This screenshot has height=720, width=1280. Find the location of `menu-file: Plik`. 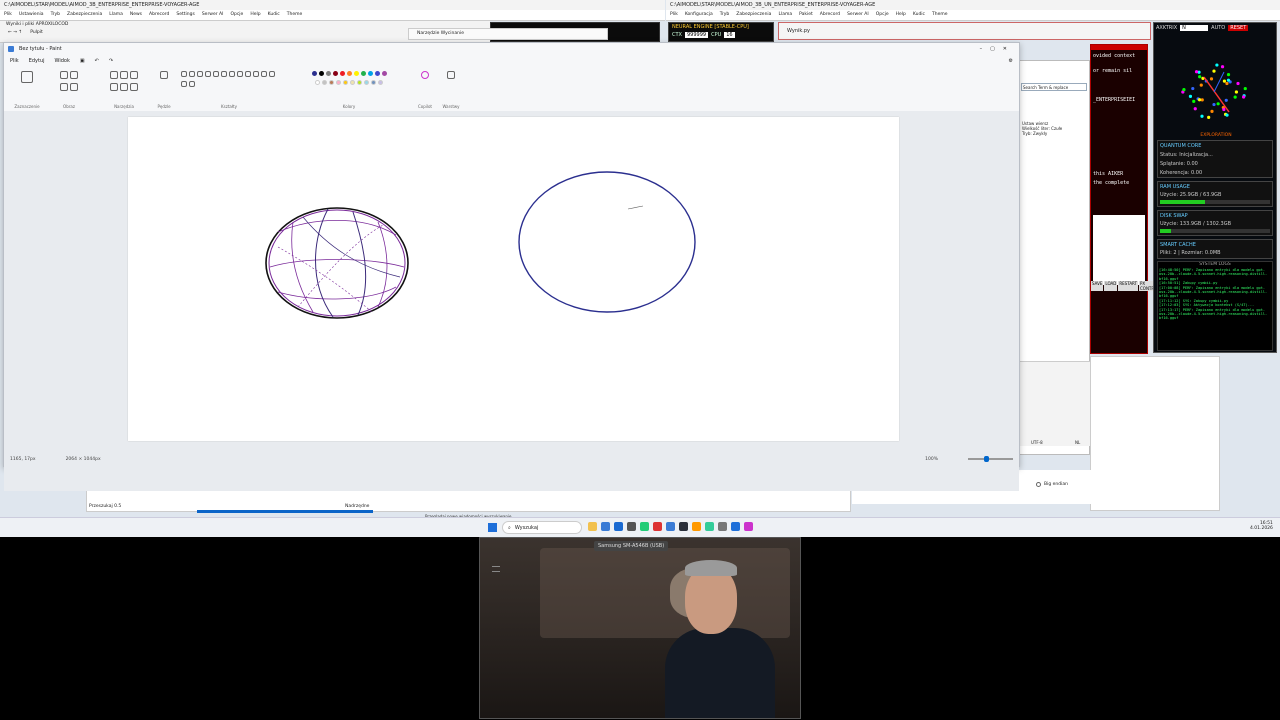

menu-file: Plik is located at coordinates (14, 61).